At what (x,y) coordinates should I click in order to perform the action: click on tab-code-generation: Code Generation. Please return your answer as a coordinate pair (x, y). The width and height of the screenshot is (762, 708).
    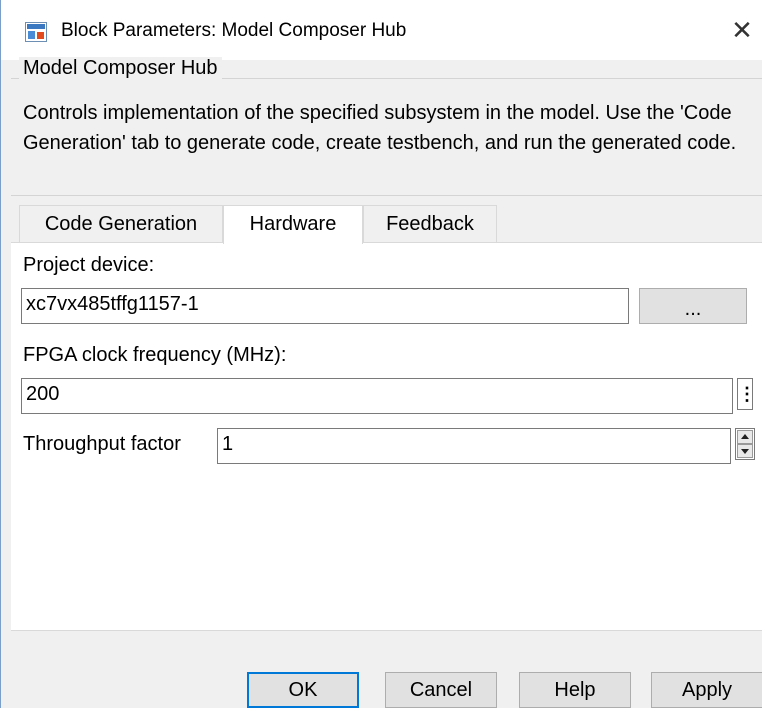
    Looking at the image, I should click on (121, 224).